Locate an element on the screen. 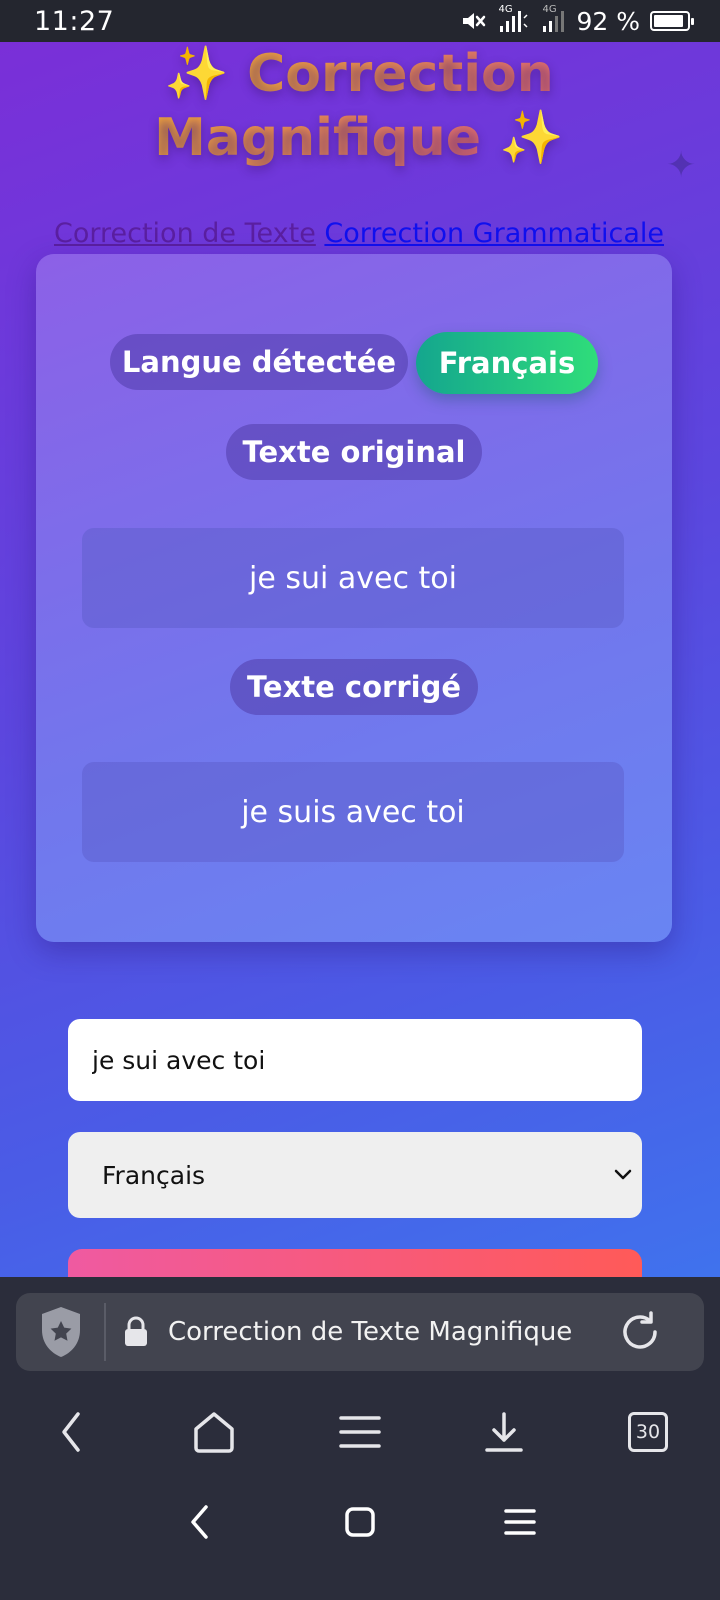 This screenshot has height=1600, width=720. signal-icon-2: 4G is located at coordinates (553, 20).